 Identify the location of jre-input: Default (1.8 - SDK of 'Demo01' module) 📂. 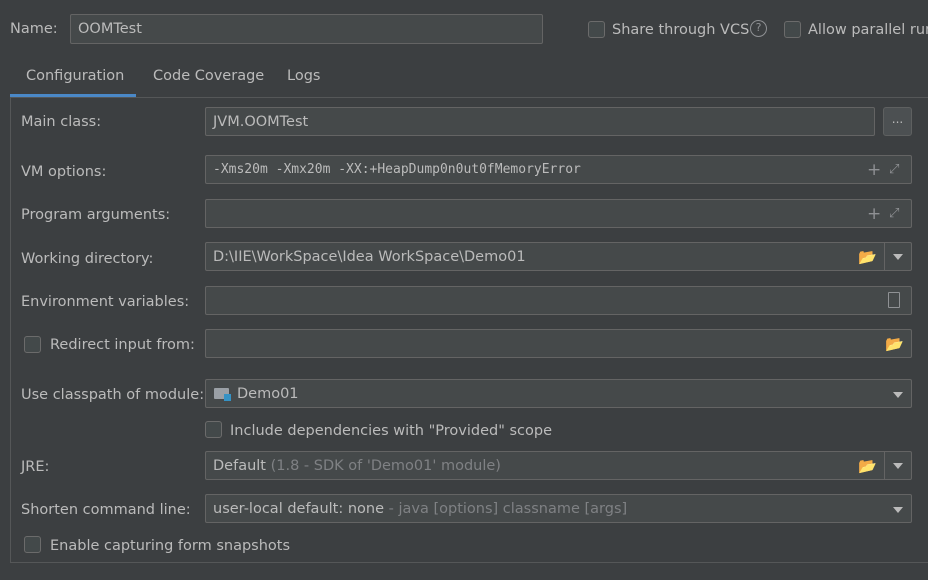
(545, 465).